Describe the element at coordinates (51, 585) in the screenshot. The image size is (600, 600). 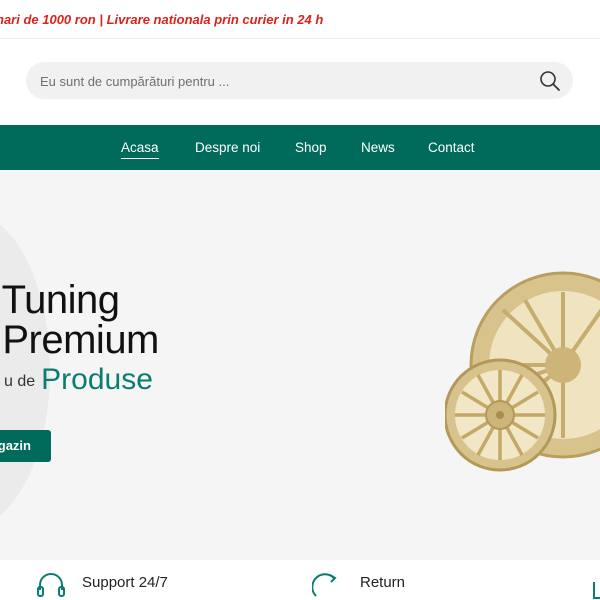
I see `headset-icon` at that location.